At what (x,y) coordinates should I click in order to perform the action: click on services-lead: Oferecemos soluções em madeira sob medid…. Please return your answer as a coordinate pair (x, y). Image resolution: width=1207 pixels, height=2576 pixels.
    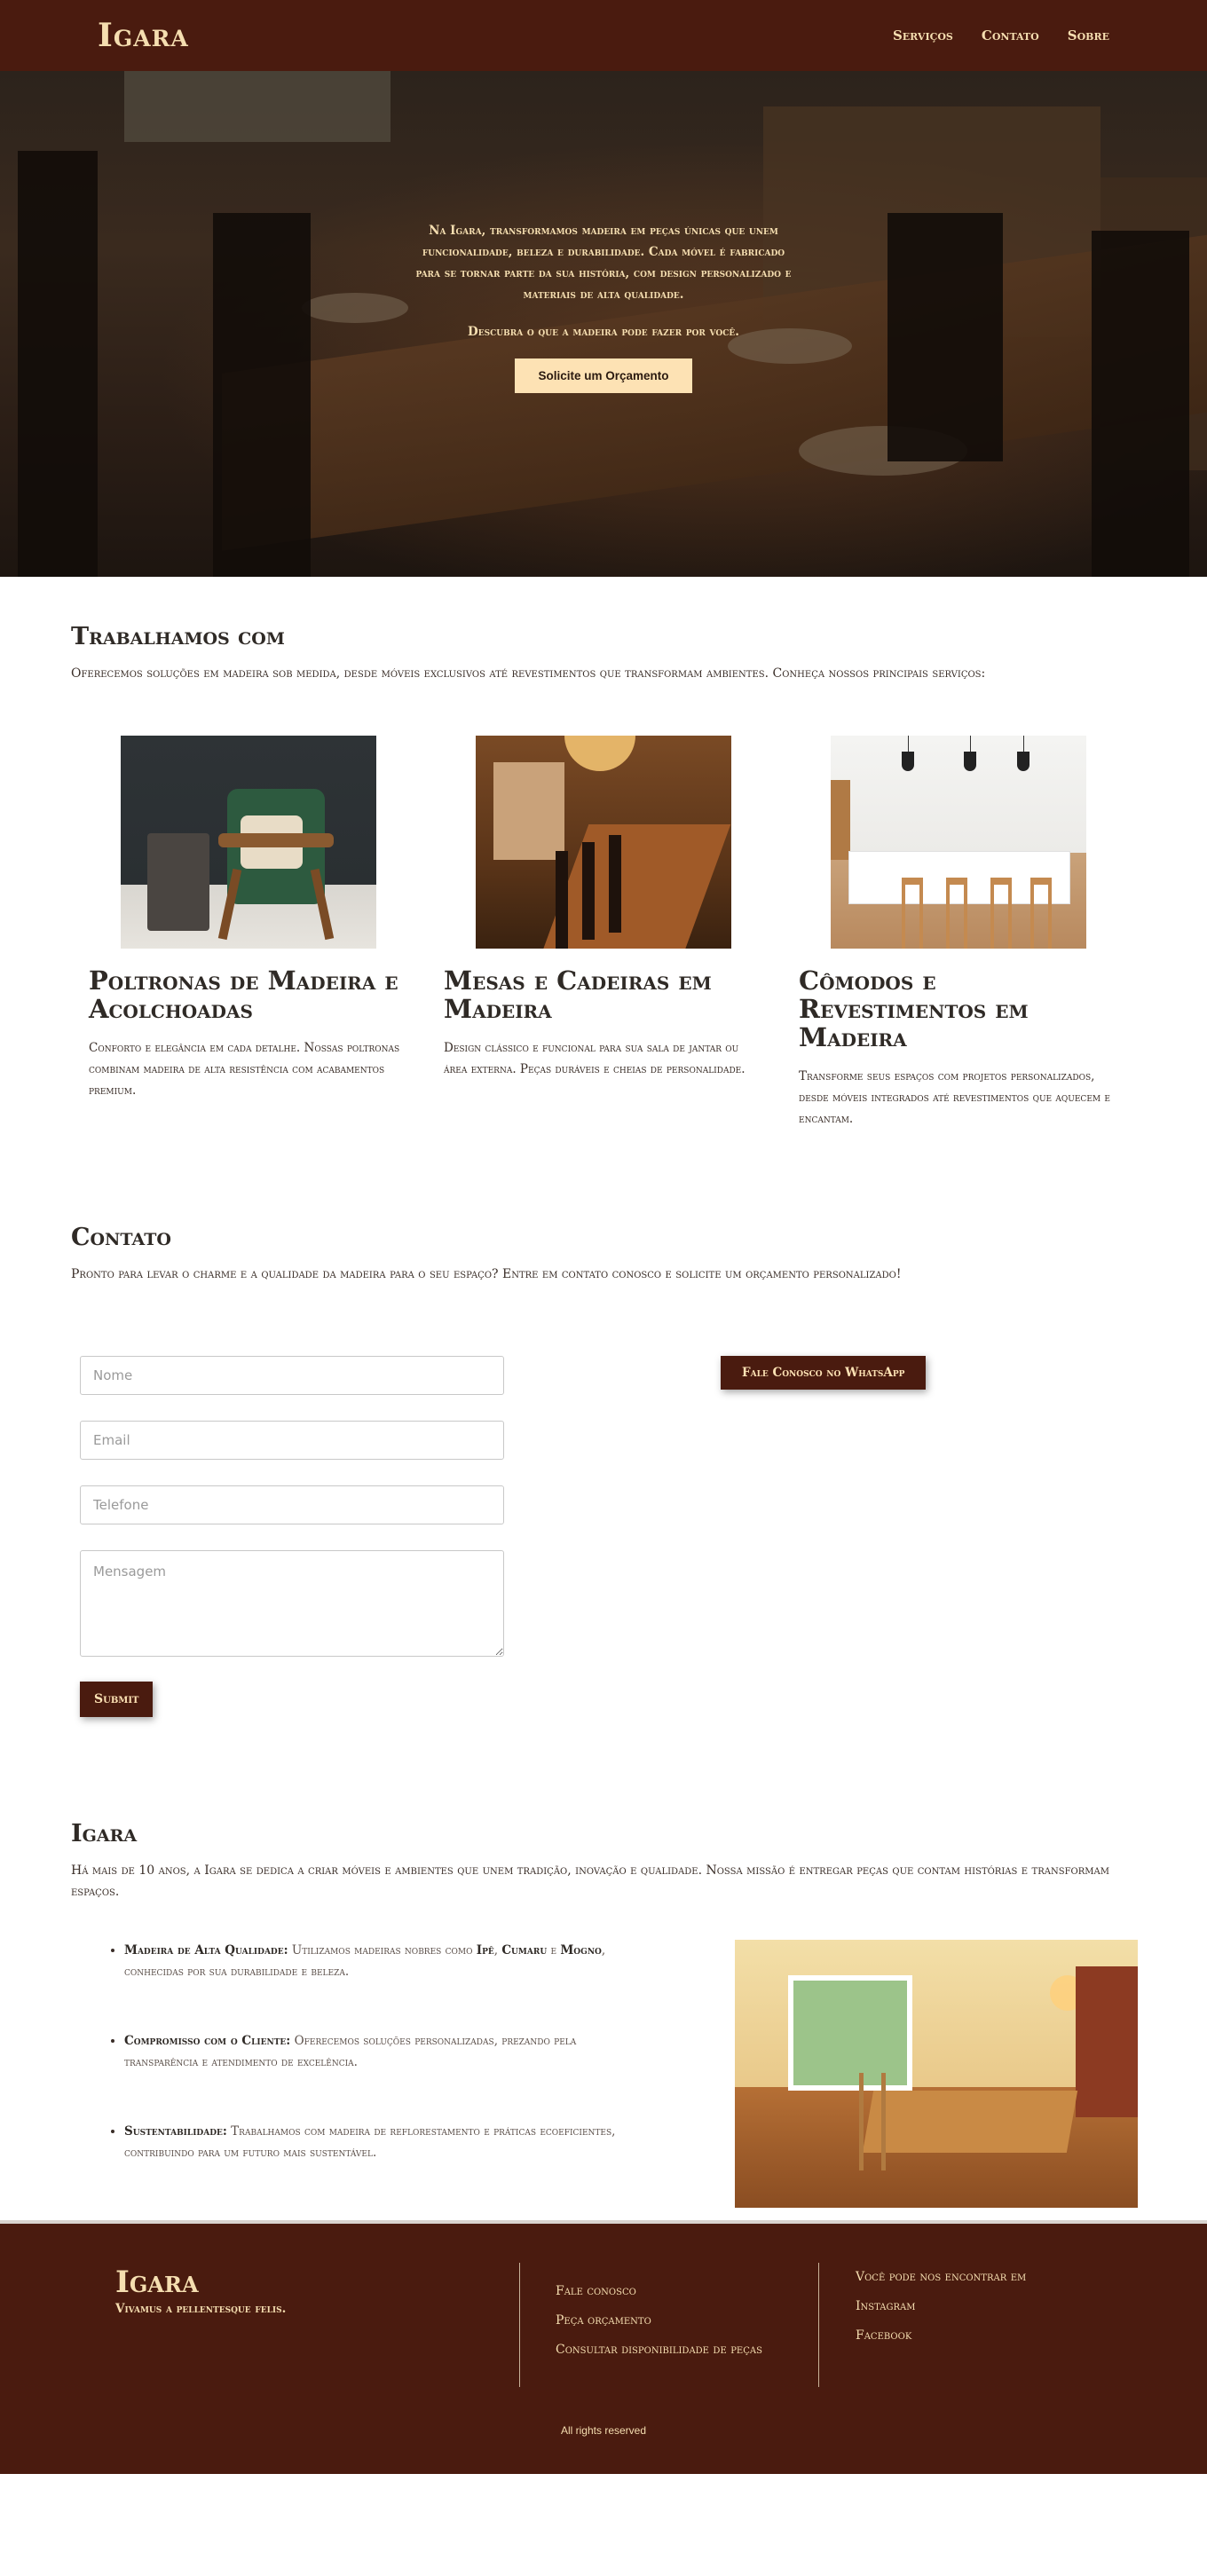
    Looking at the image, I should click on (528, 673).